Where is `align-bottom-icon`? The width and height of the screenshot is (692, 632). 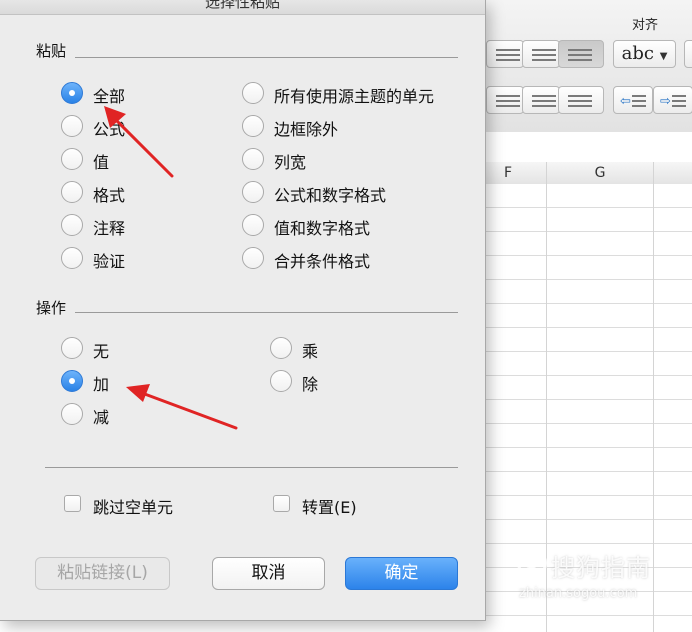
align-bottom-icon is located at coordinates (580, 101).